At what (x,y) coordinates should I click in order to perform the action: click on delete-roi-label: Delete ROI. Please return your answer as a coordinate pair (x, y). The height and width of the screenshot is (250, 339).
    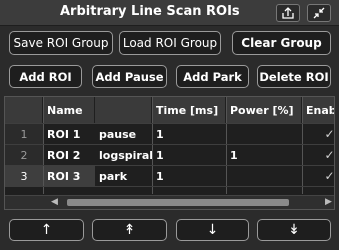
    Looking at the image, I should click on (294, 76).